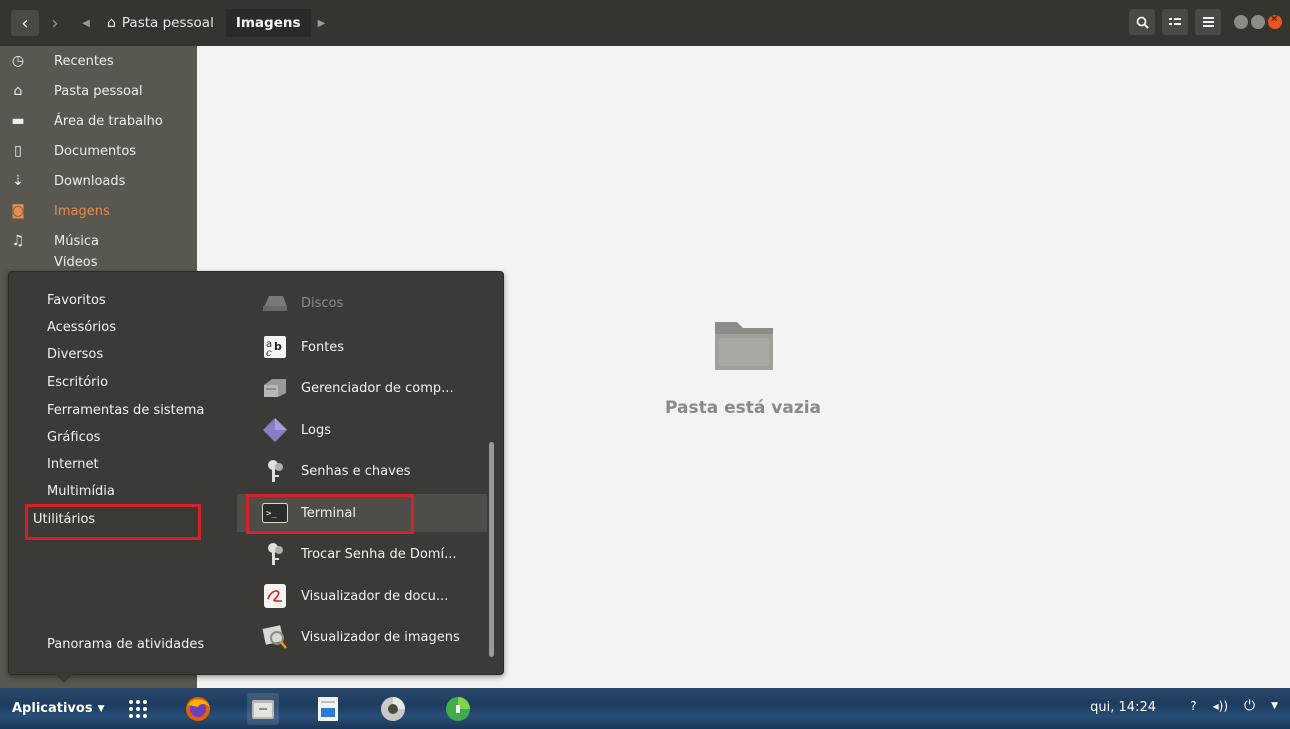  What do you see at coordinates (1241, 22) in the screenshot?
I see `minimize-button` at bounding box center [1241, 22].